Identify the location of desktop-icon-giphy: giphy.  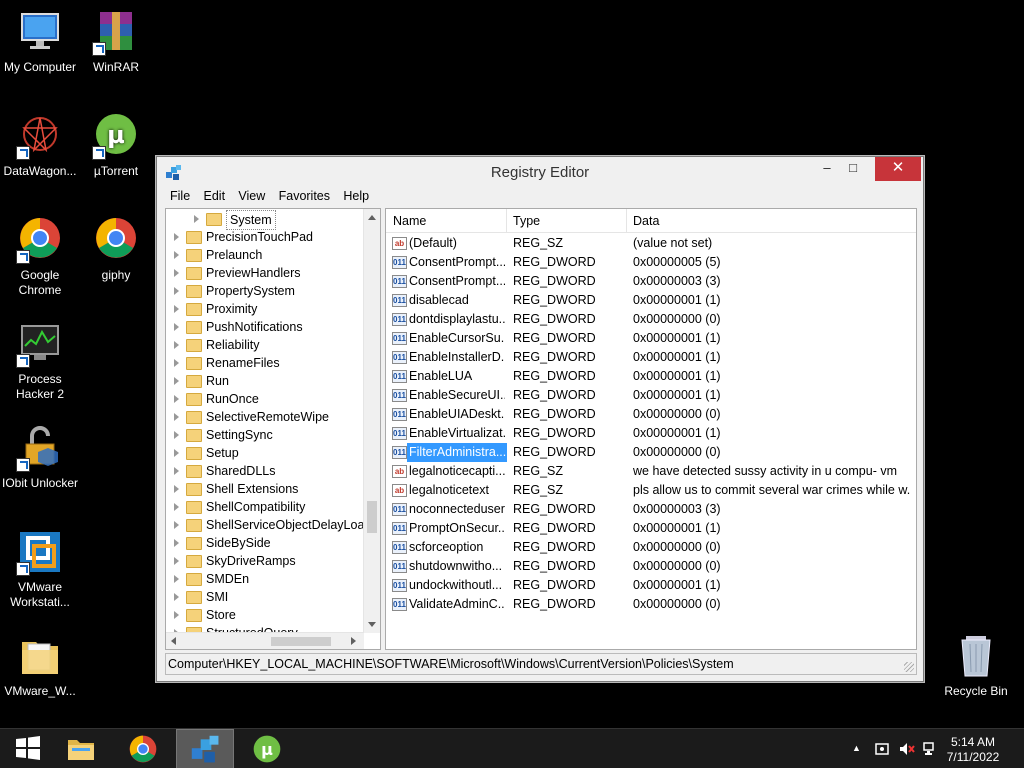
(116, 249).